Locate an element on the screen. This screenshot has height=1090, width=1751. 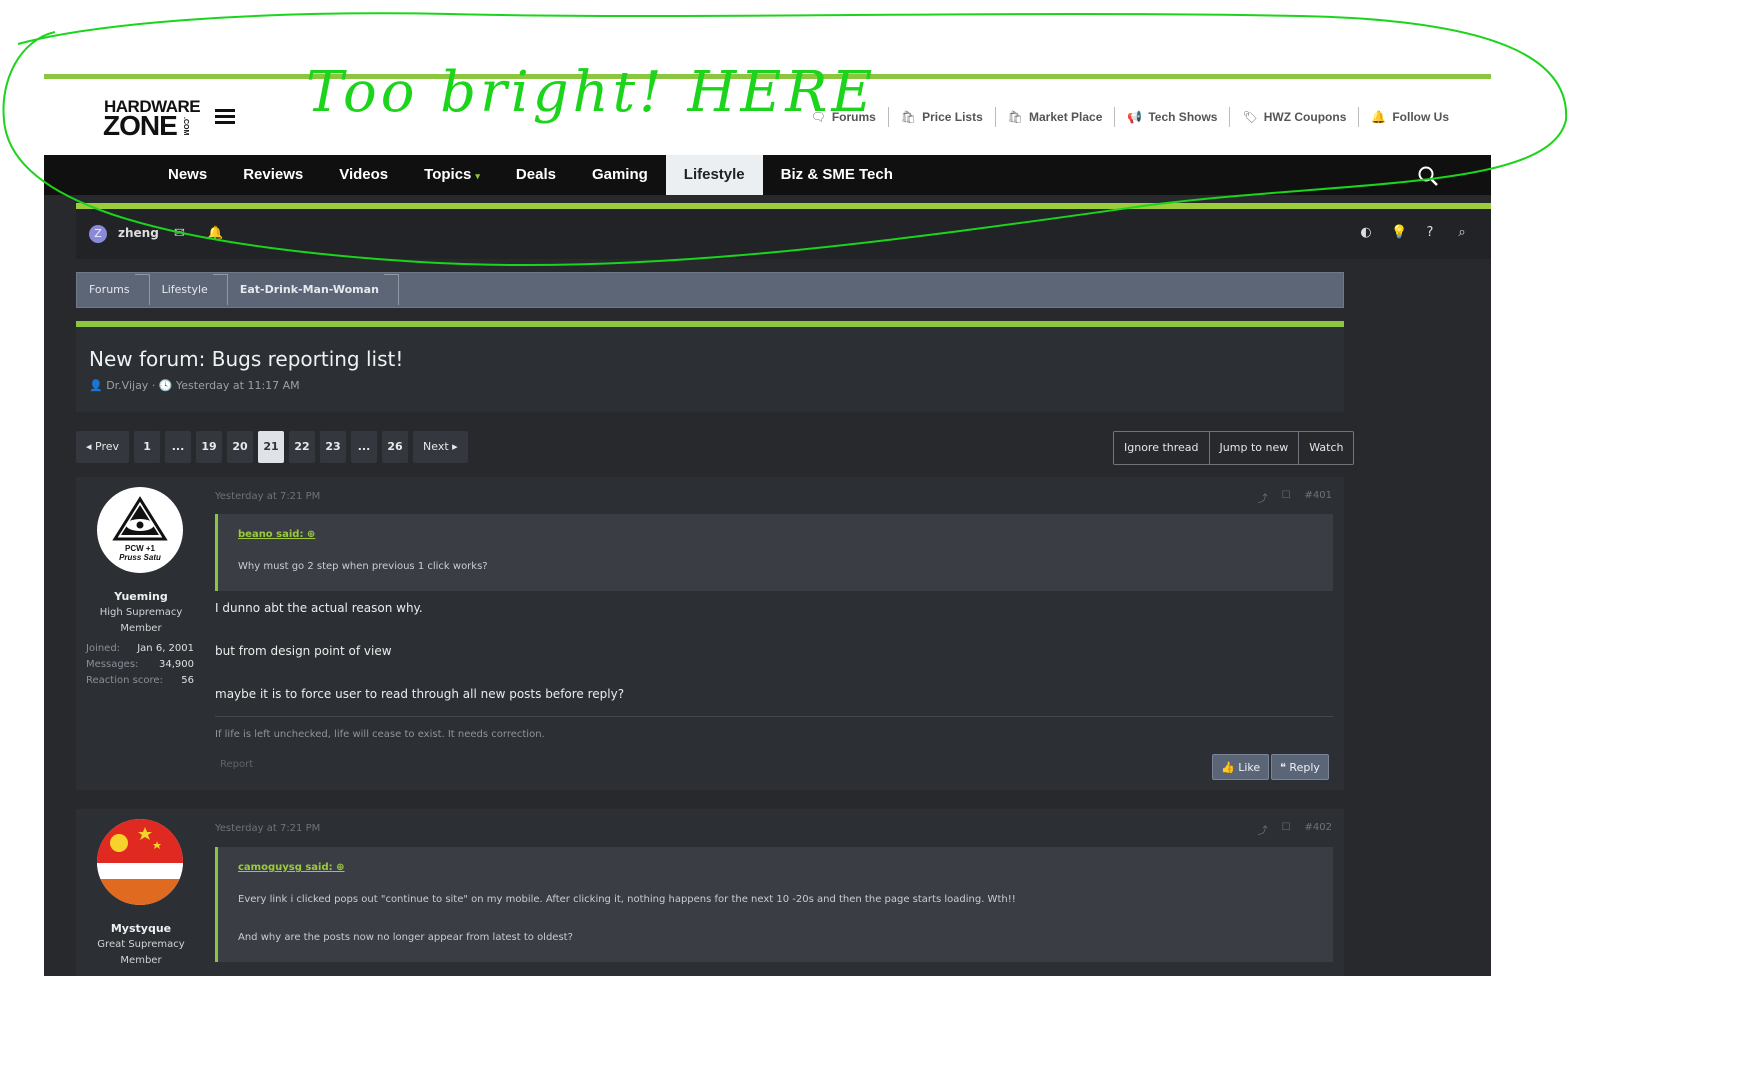
top-link-price-lists: 🛍 Price Lists is located at coordinates (941, 117).